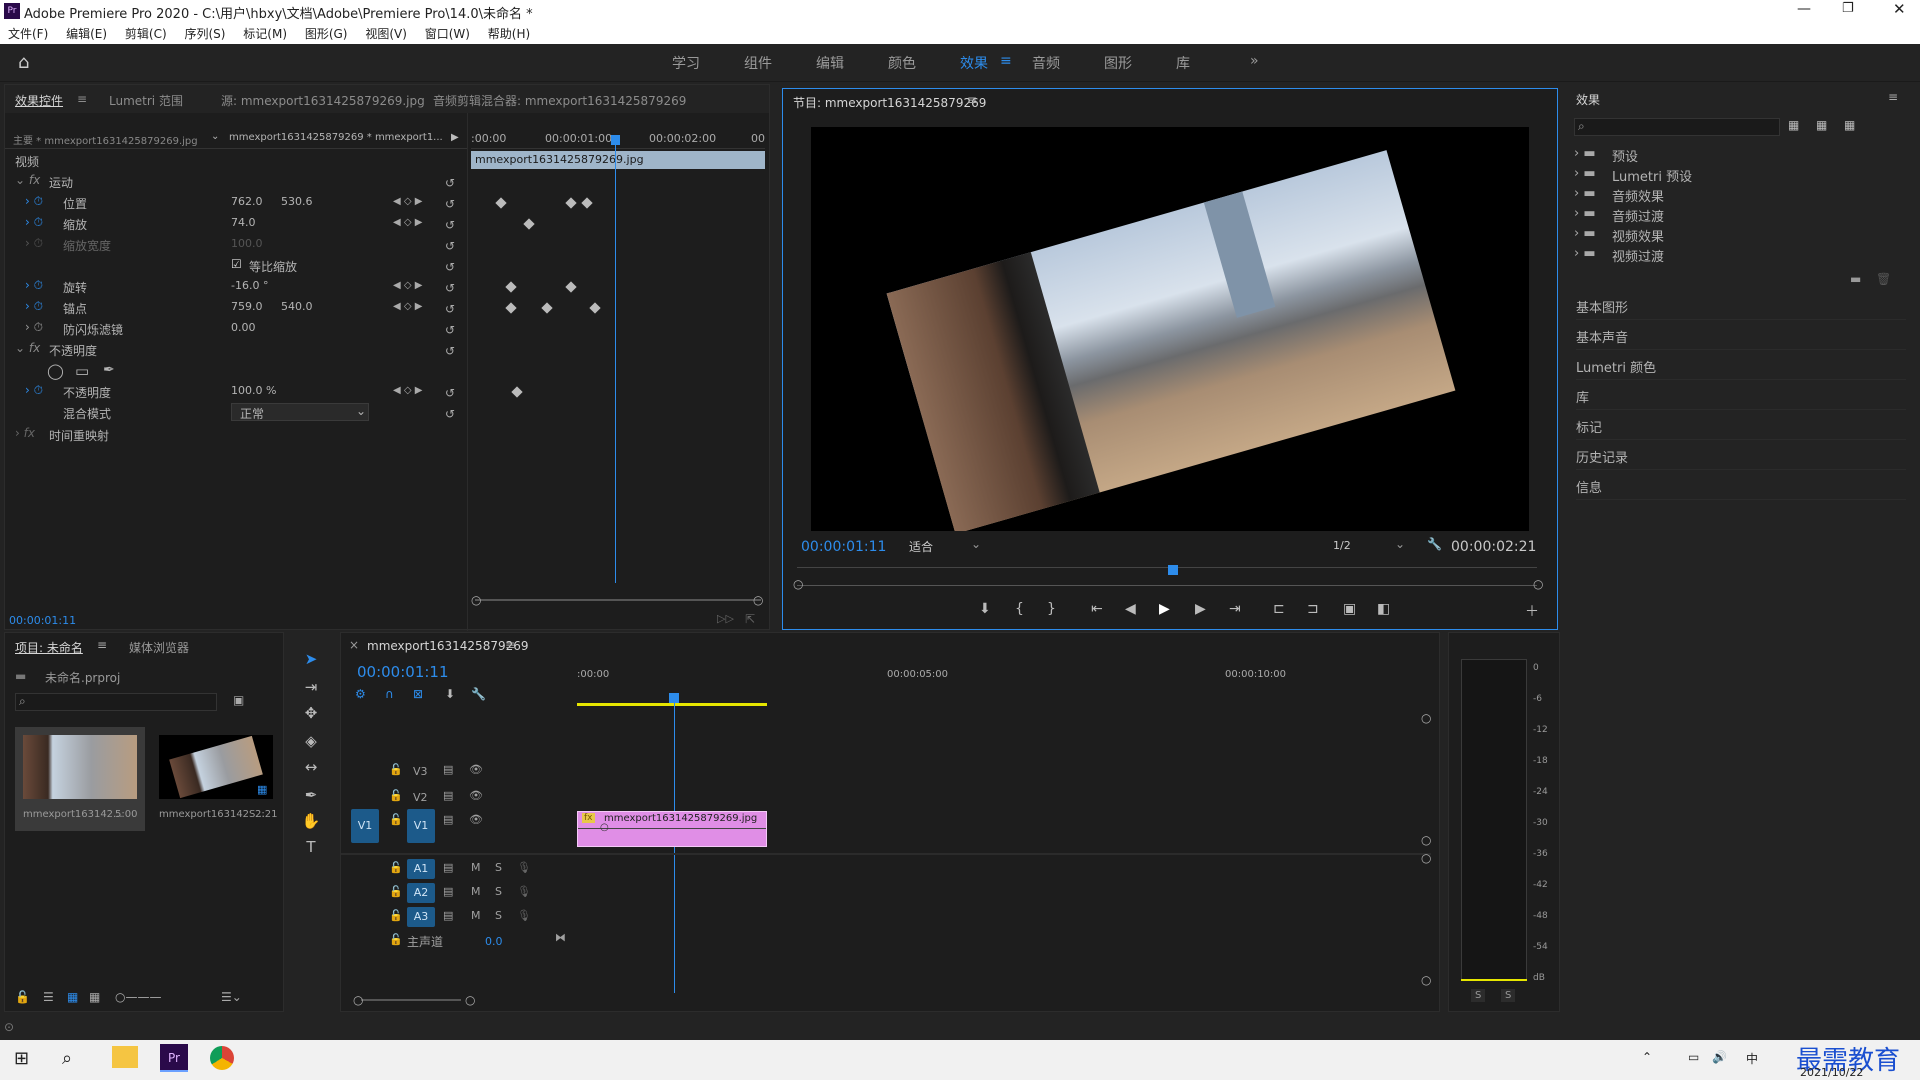 The width and height of the screenshot is (1920, 1080). Describe the element at coordinates (758, 63) in the screenshot. I see `workspace-assembly: 组件` at that location.